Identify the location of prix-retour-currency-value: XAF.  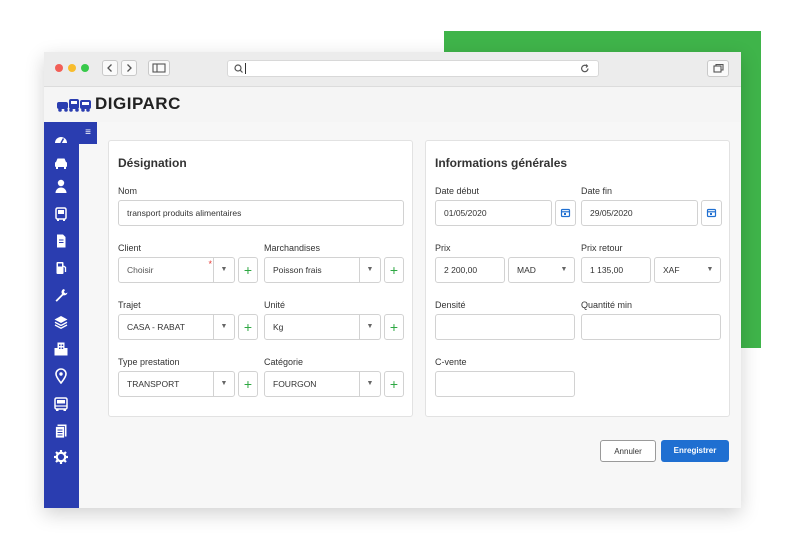
(671, 270).